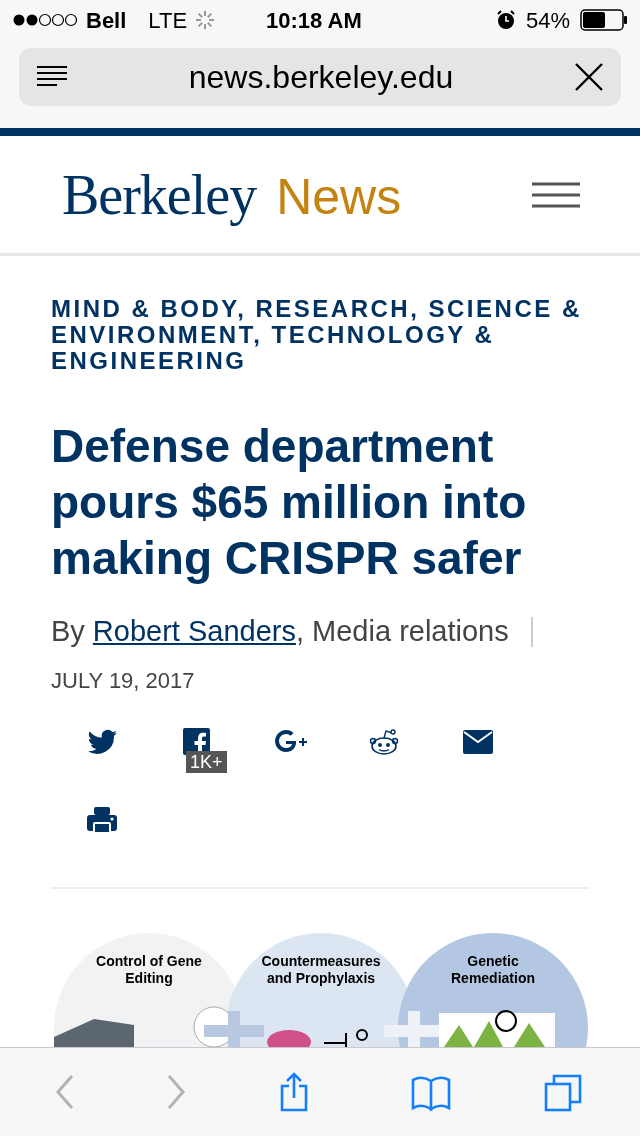 This screenshot has height=1136, width=640. What do you see at coordinates (52, 77) in the screenshot?
I see `reader-view-icon` at bounding box center [52, 77].